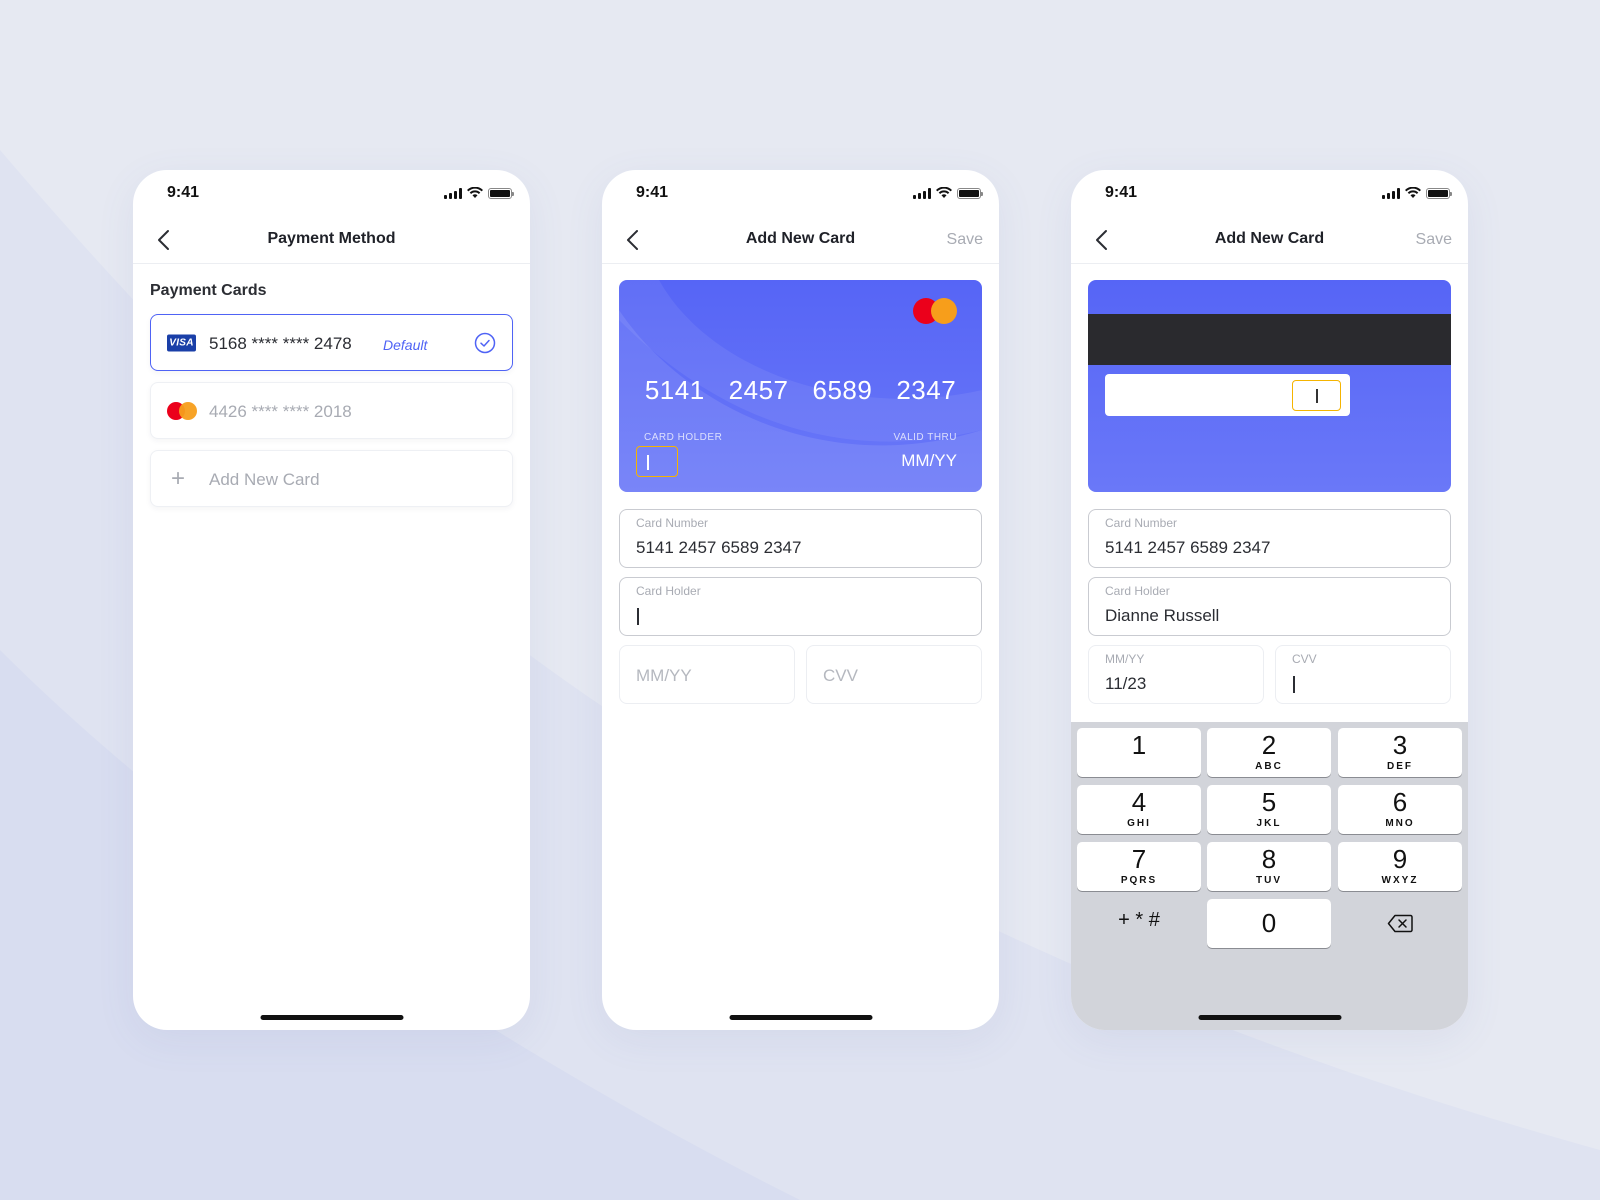 This screenshot has width=1600, height=1200. What do you see at coordinates (264, 479) in the screenshot?
I see `add-new-card-label: Add New Card` at bounding box center [264, 479].